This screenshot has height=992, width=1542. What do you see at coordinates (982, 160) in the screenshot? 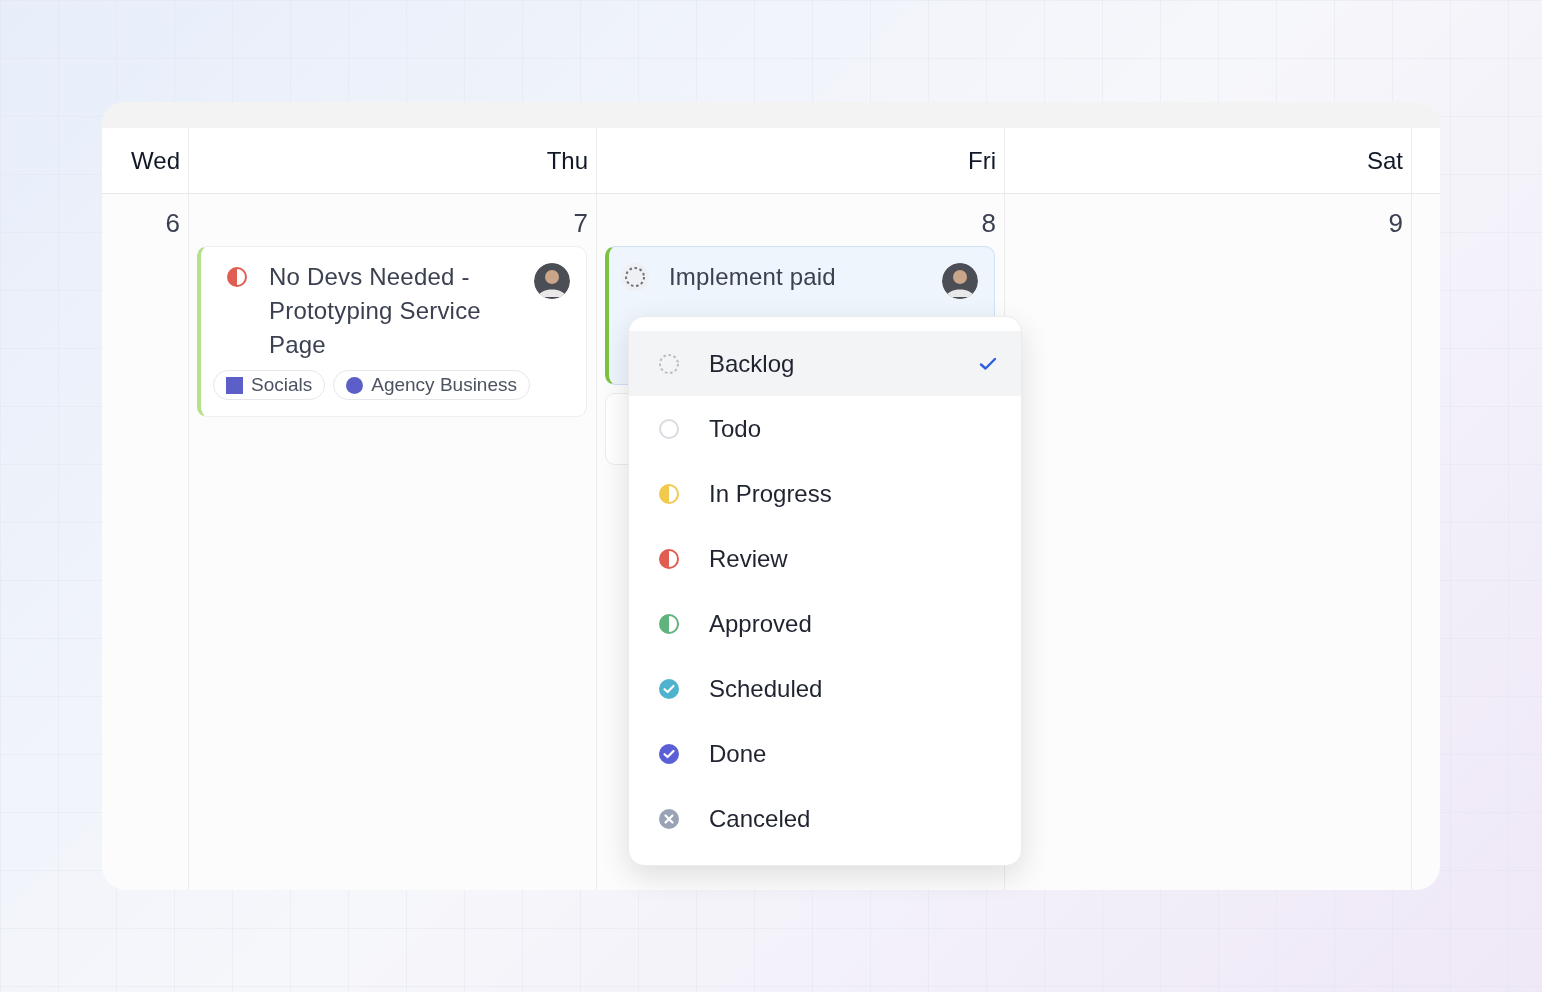
I see `weekday-label: Fri` at bounding box center [982, 160].